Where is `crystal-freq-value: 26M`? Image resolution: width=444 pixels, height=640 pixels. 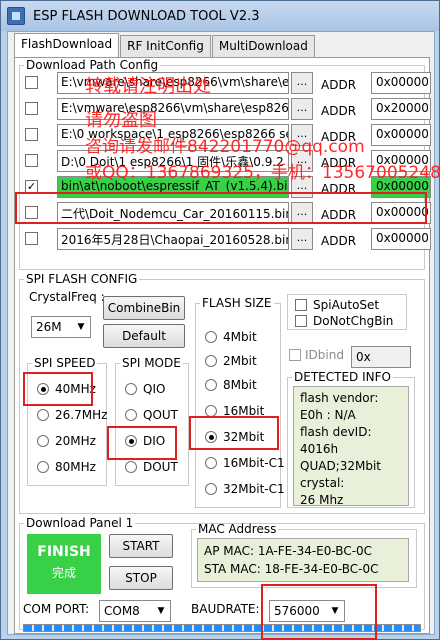
crystal-freq-value: 26M is located at coordinates (49, 327).